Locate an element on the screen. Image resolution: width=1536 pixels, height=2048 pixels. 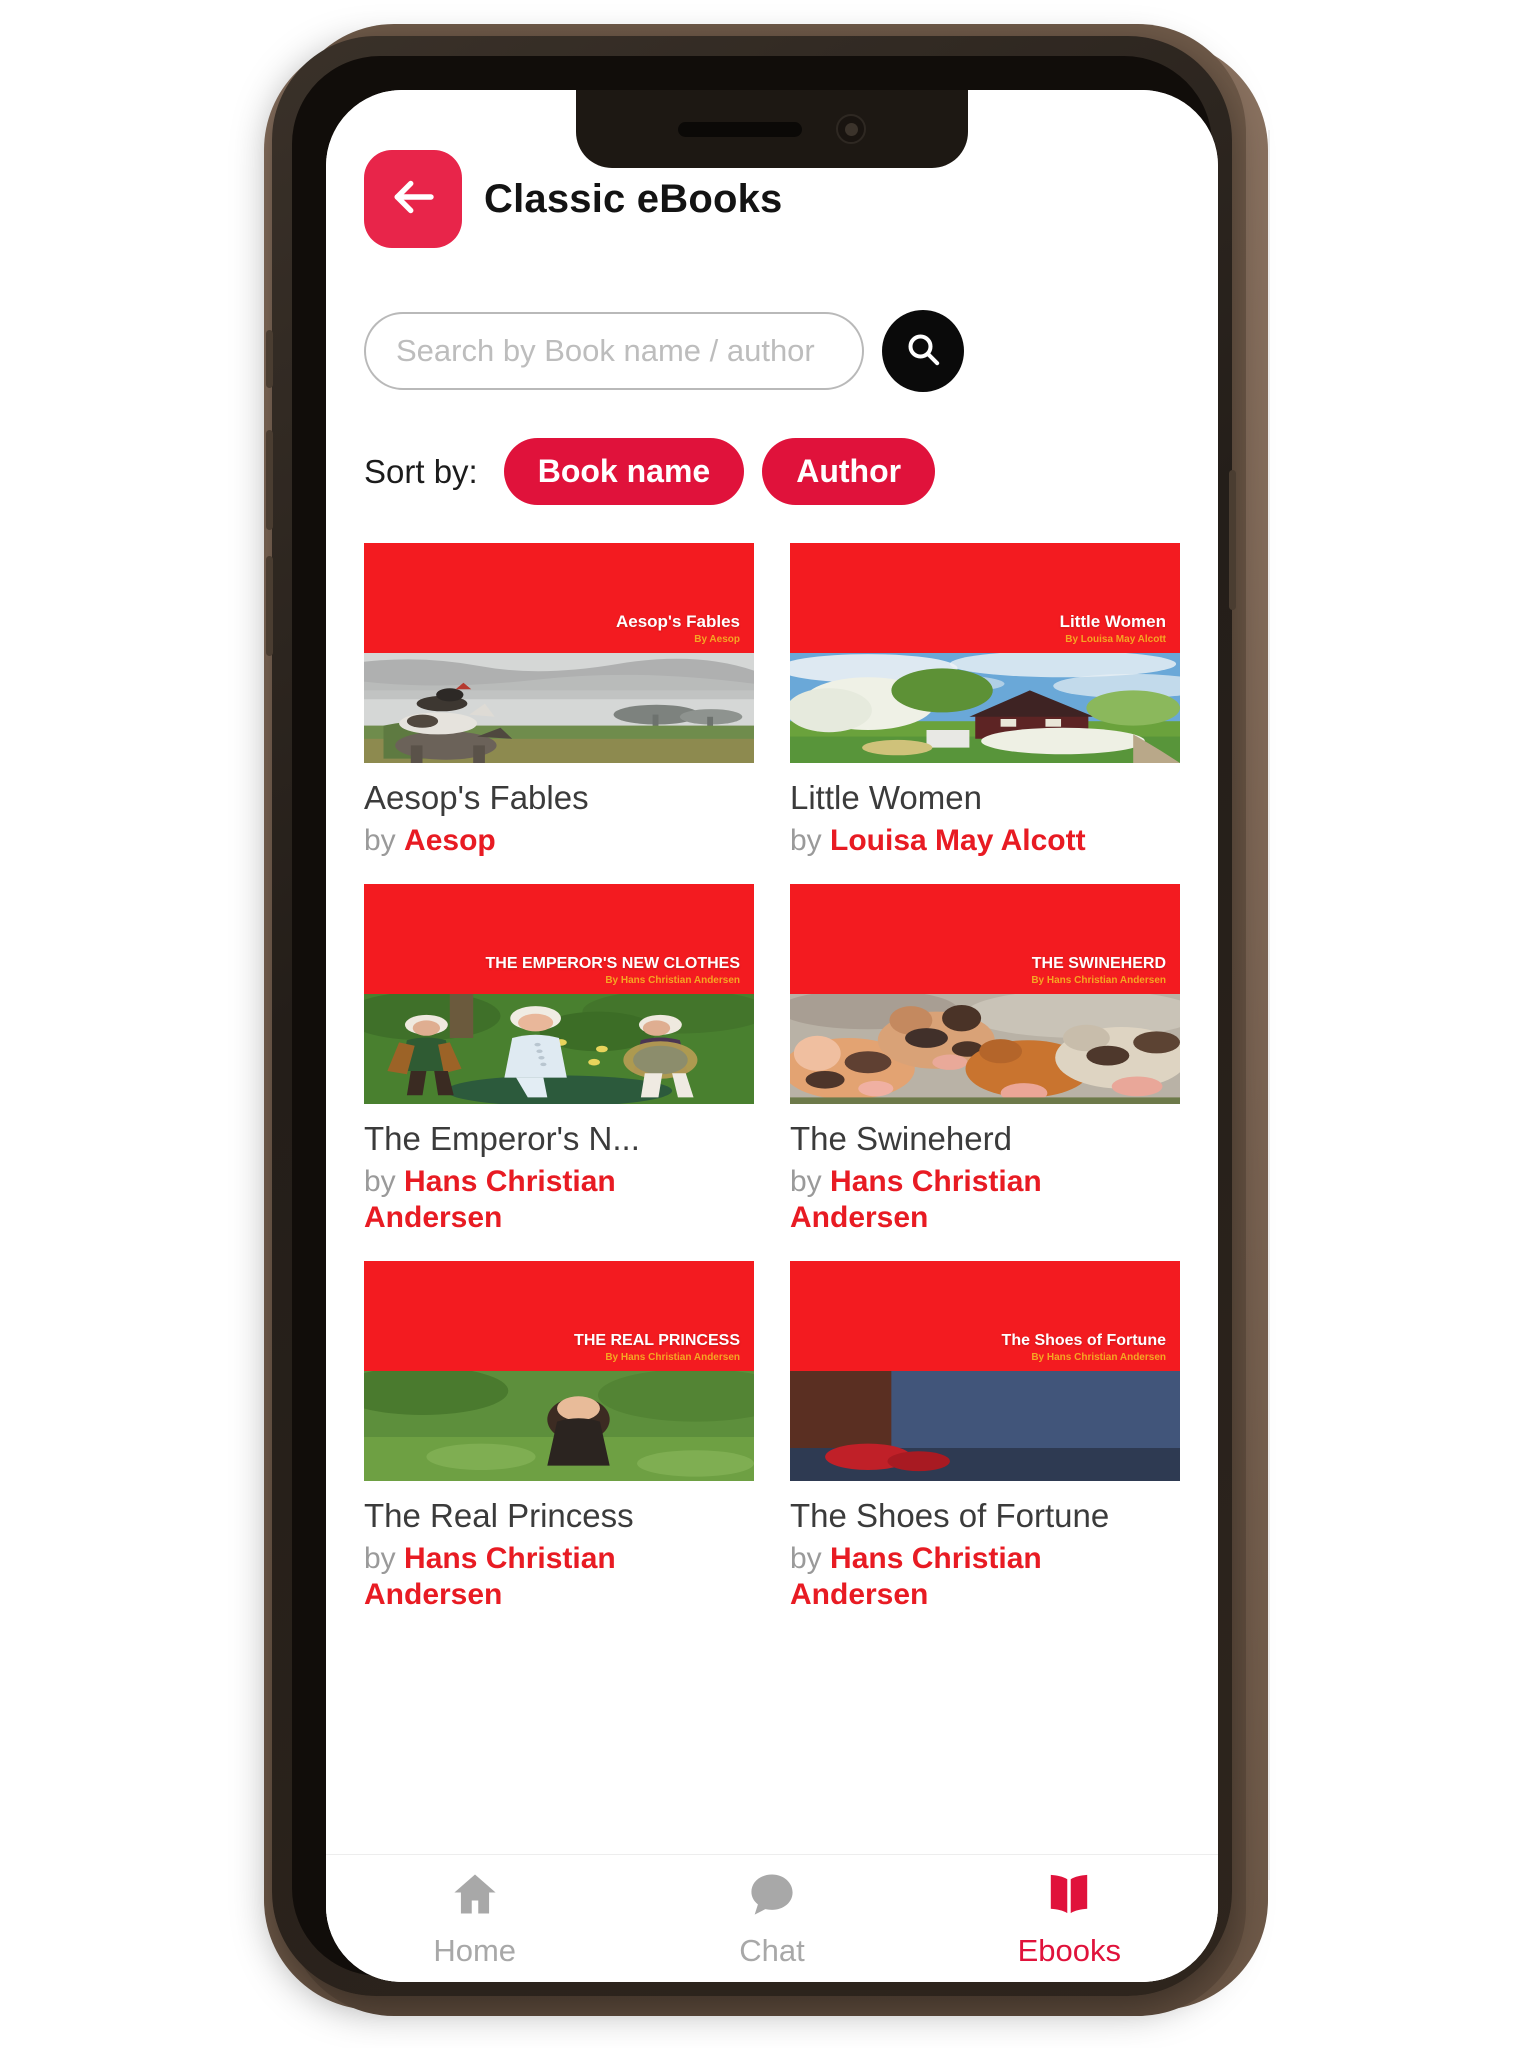
mute-switch is located at coordinates (269, 359).